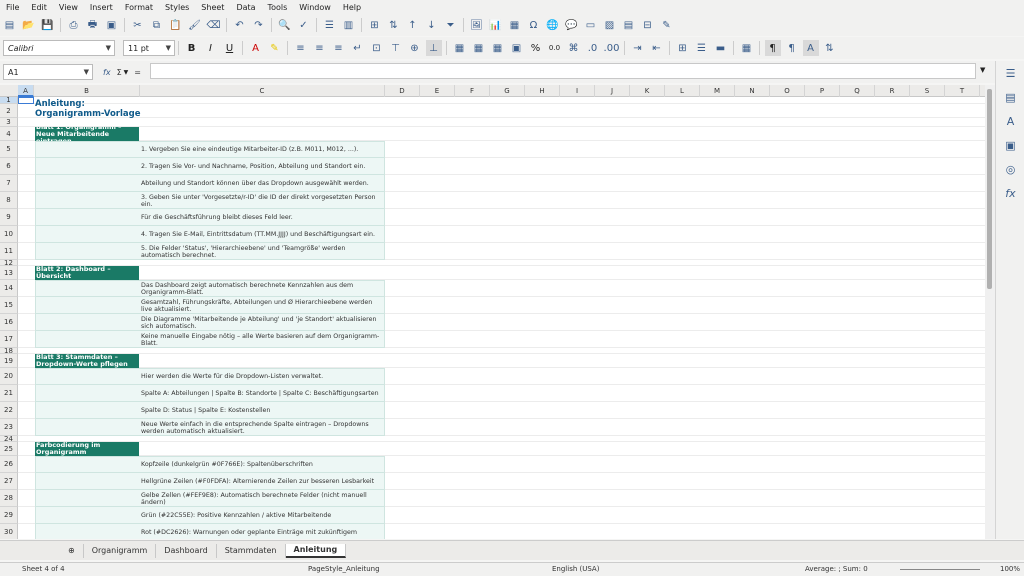 Image resolution: width=1024 pixels, height=576 pixels. Describe the element at coordinates (9, 322) in the screenshot. I see `row-header: 16` at that location.